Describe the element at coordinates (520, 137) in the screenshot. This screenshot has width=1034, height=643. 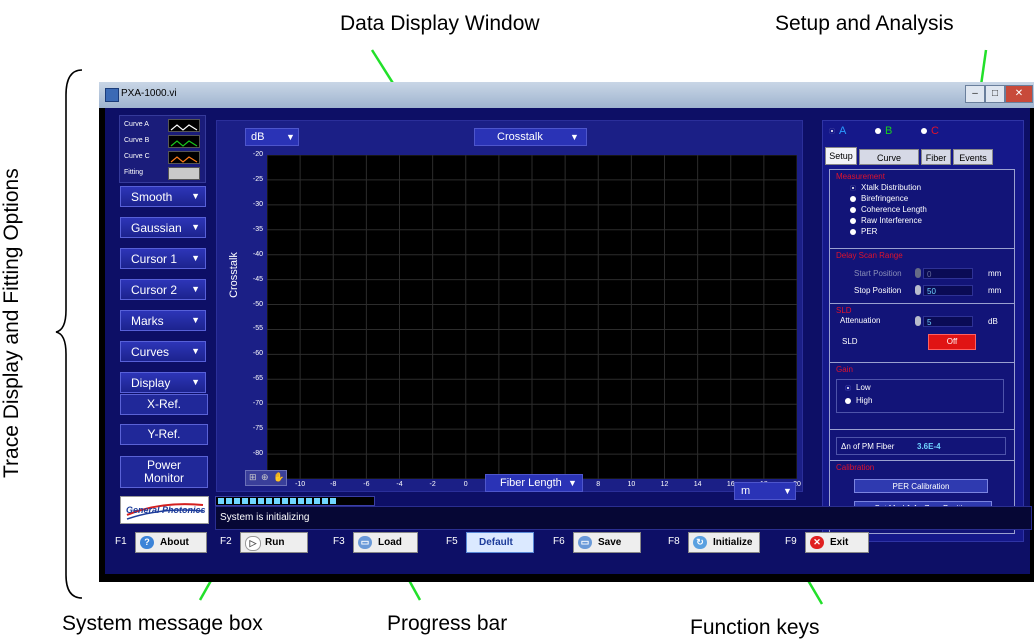
I see `display-mode-value: Crosstalk` at that location.